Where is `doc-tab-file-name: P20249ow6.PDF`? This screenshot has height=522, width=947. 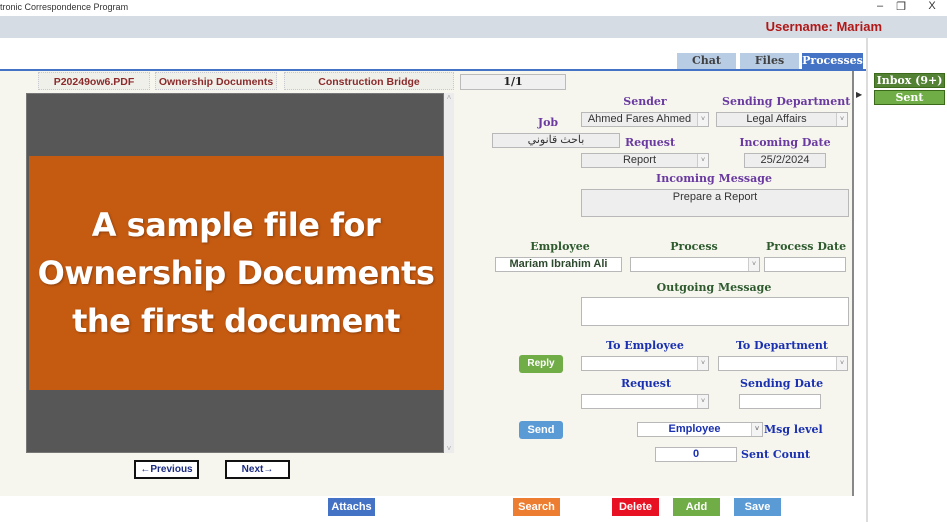 doc-tab-file-name: P20249ow6.PDF is located at coordinates (94, 81).